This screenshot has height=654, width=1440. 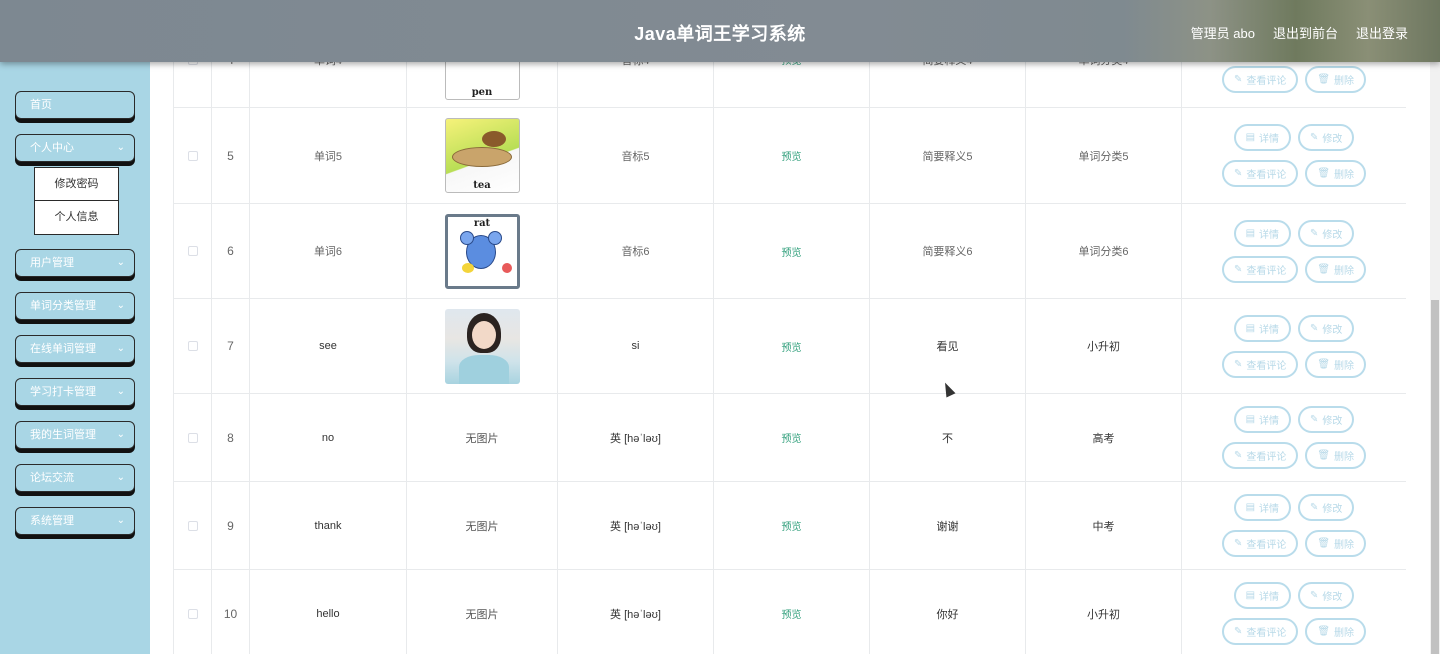 I want to click on word-cell: no, so click(x=328, y=437).